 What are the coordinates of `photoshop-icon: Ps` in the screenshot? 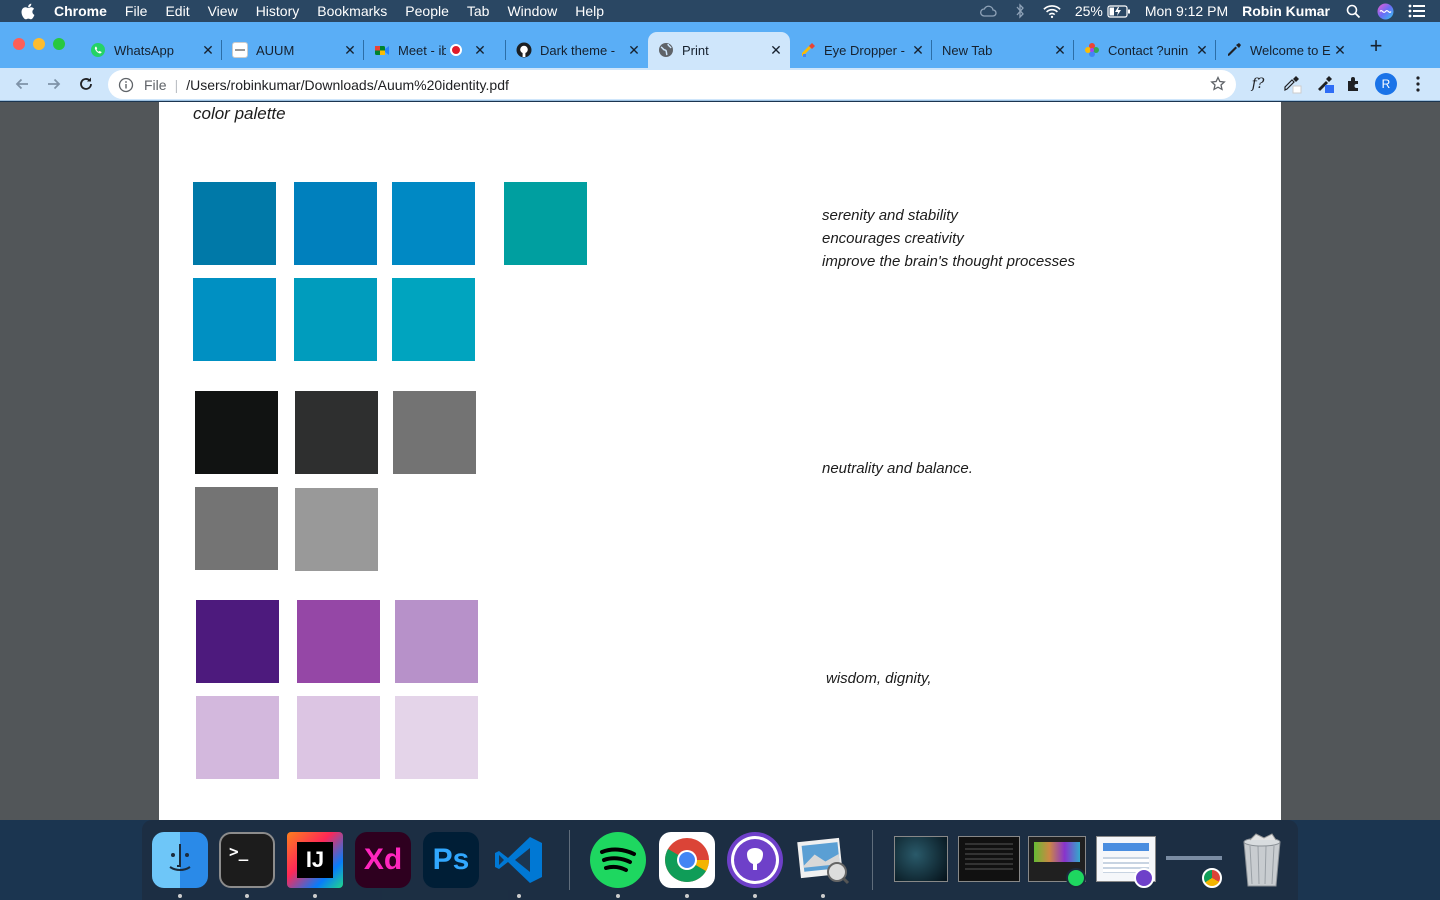 It's located at (451, 860).